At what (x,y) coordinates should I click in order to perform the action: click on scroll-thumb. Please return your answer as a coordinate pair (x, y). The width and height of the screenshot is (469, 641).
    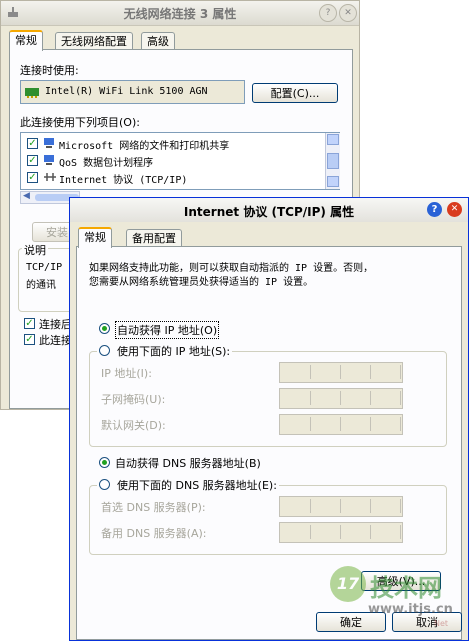
    Looking at the image, I should click on (333, 161).